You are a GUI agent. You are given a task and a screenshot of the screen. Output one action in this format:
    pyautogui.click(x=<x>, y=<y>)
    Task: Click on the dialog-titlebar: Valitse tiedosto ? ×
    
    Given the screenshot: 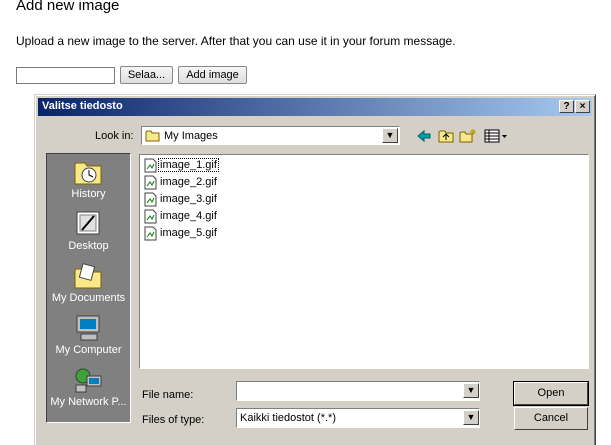 What is the action you would take?
    pyautogui.click(x=315, y=107)
    